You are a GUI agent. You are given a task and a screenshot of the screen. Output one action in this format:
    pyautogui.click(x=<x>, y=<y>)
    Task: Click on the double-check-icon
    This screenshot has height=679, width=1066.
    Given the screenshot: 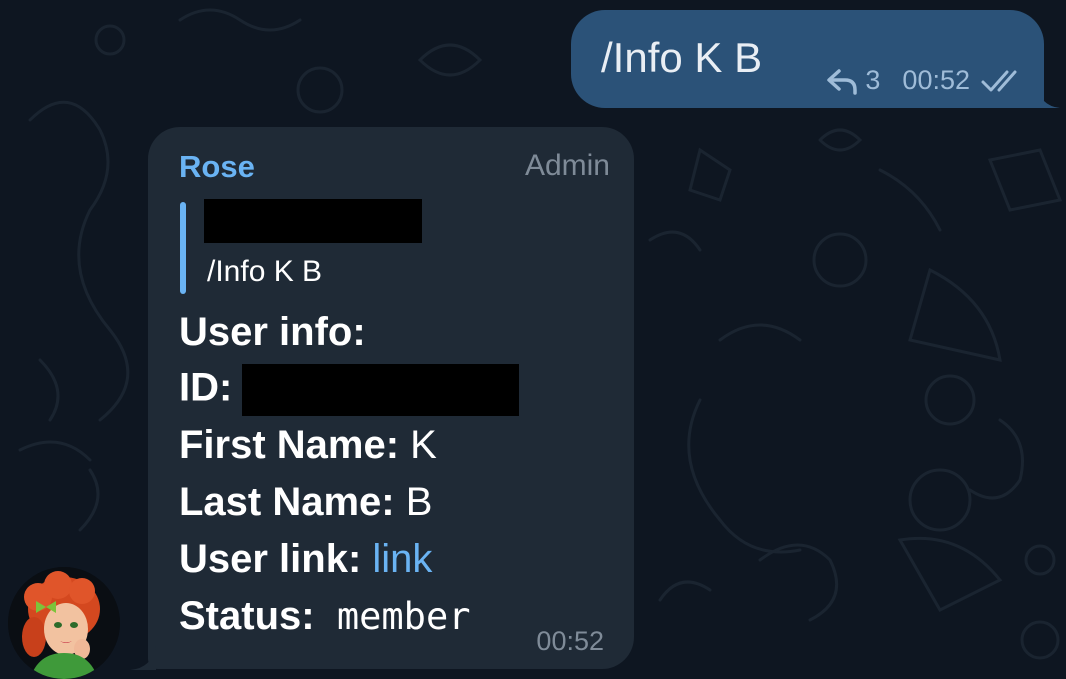 What is the action you would take?
    pyautogui.click(x=999, y=80)
    